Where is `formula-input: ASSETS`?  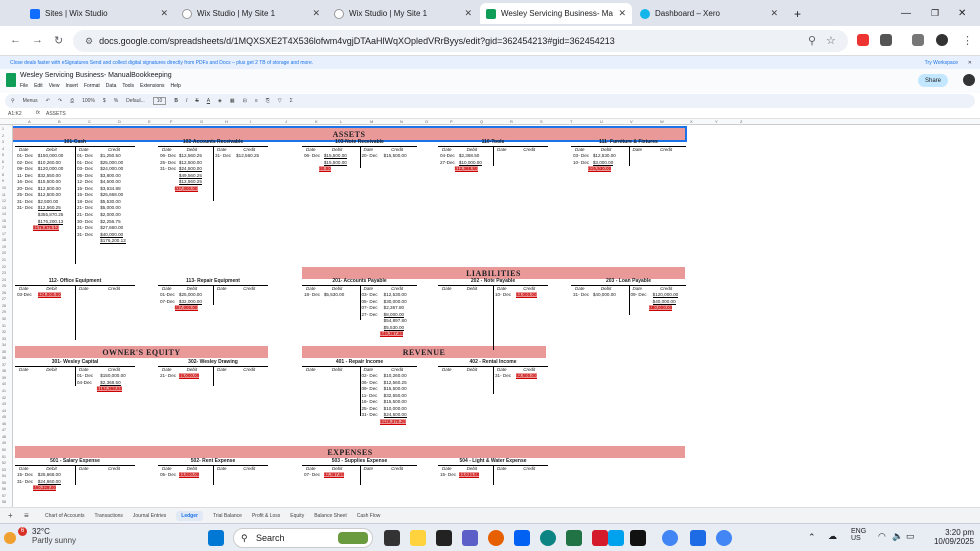
formula-input: ASSETS is located at coordinates (56, 114).